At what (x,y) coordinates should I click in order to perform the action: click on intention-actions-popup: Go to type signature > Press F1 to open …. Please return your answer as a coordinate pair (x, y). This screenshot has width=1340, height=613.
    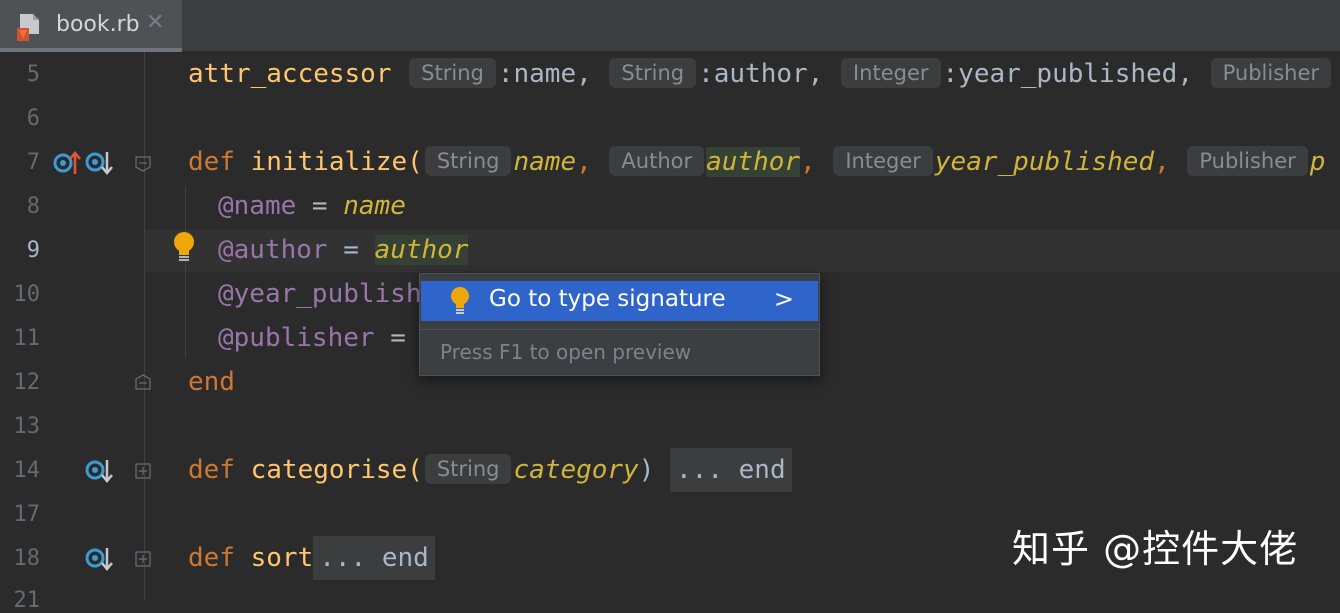
    Looking at the image, I should click on (619, 324).